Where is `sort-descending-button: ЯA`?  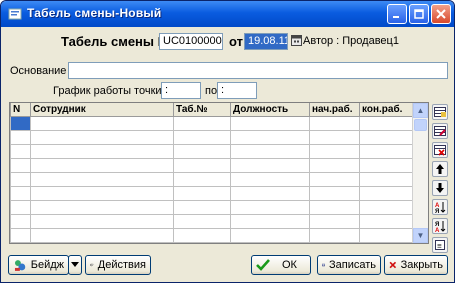
sort-descending-button: ЯA is located at coordinates (440, 226).